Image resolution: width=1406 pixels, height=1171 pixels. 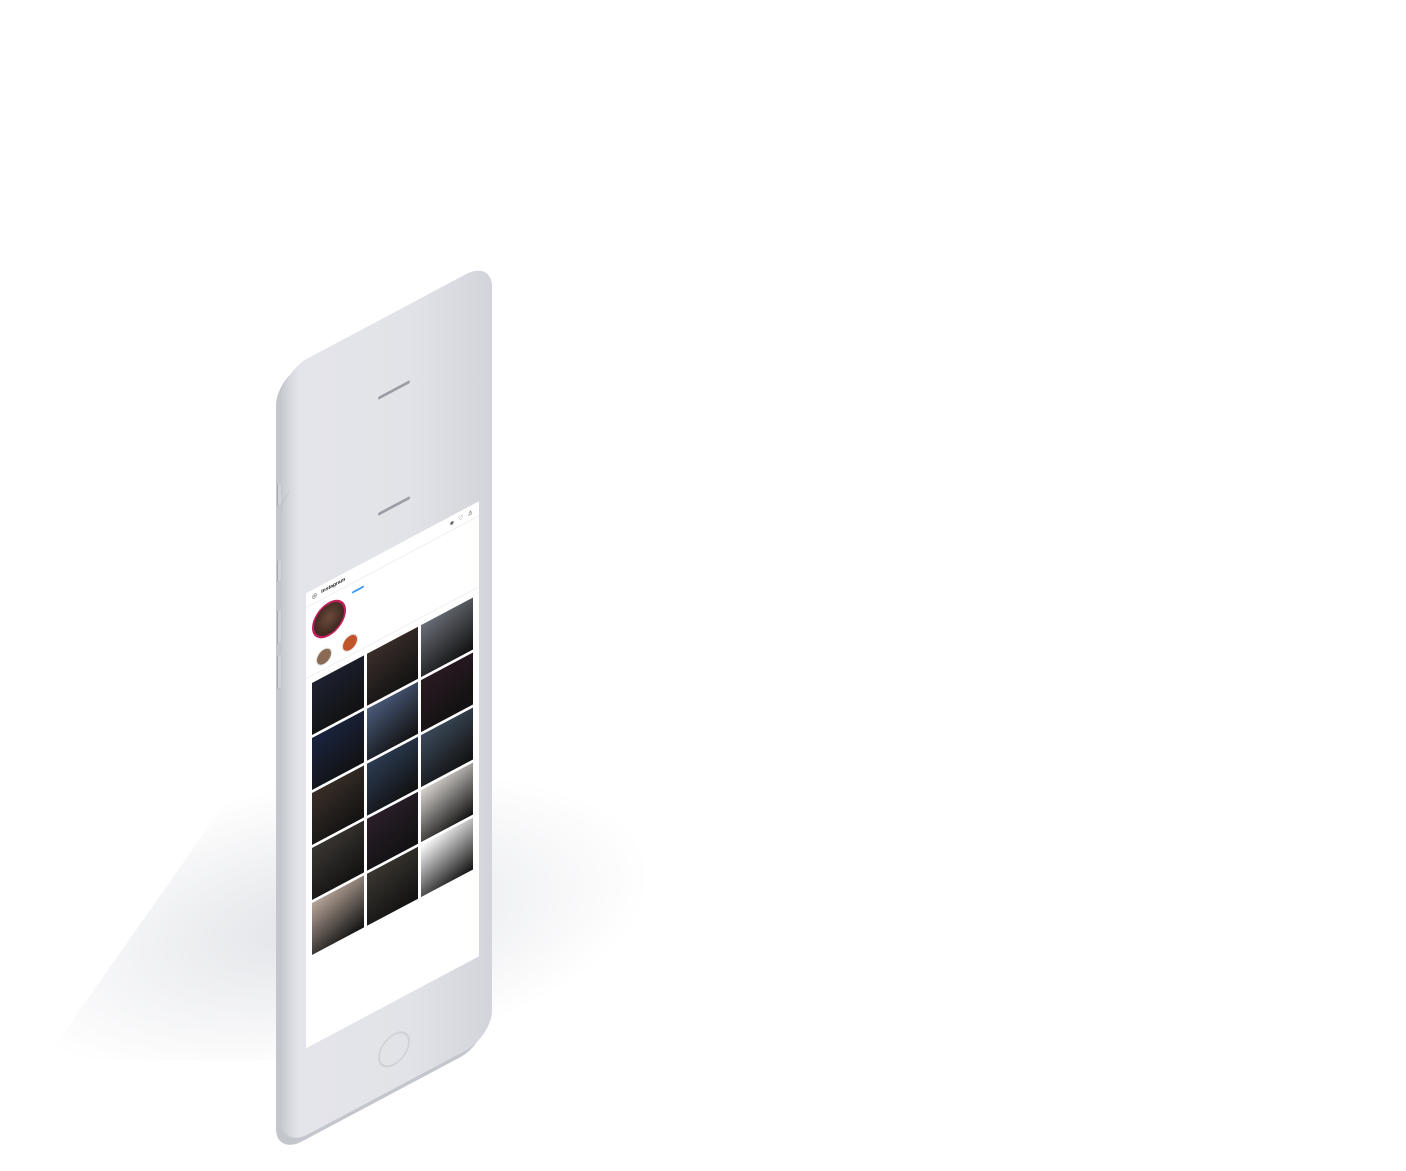 What do you see at coordinates (279, 626) in the screenshot?
I see `volume-up-button` at bounding box center [279, 626].